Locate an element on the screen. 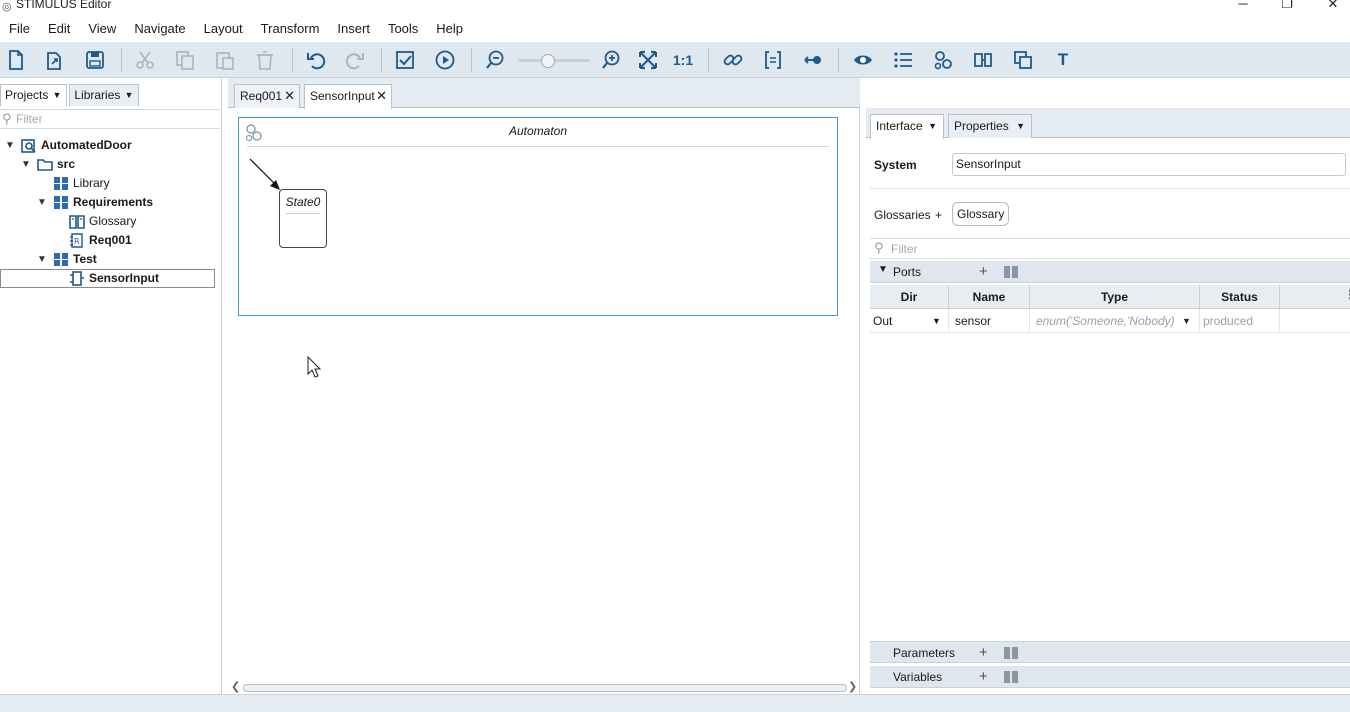 Image resolution: width=1350 pixels, height=712 pixels. tree-item-src: ▼ src is located at coordinates (110, 164).